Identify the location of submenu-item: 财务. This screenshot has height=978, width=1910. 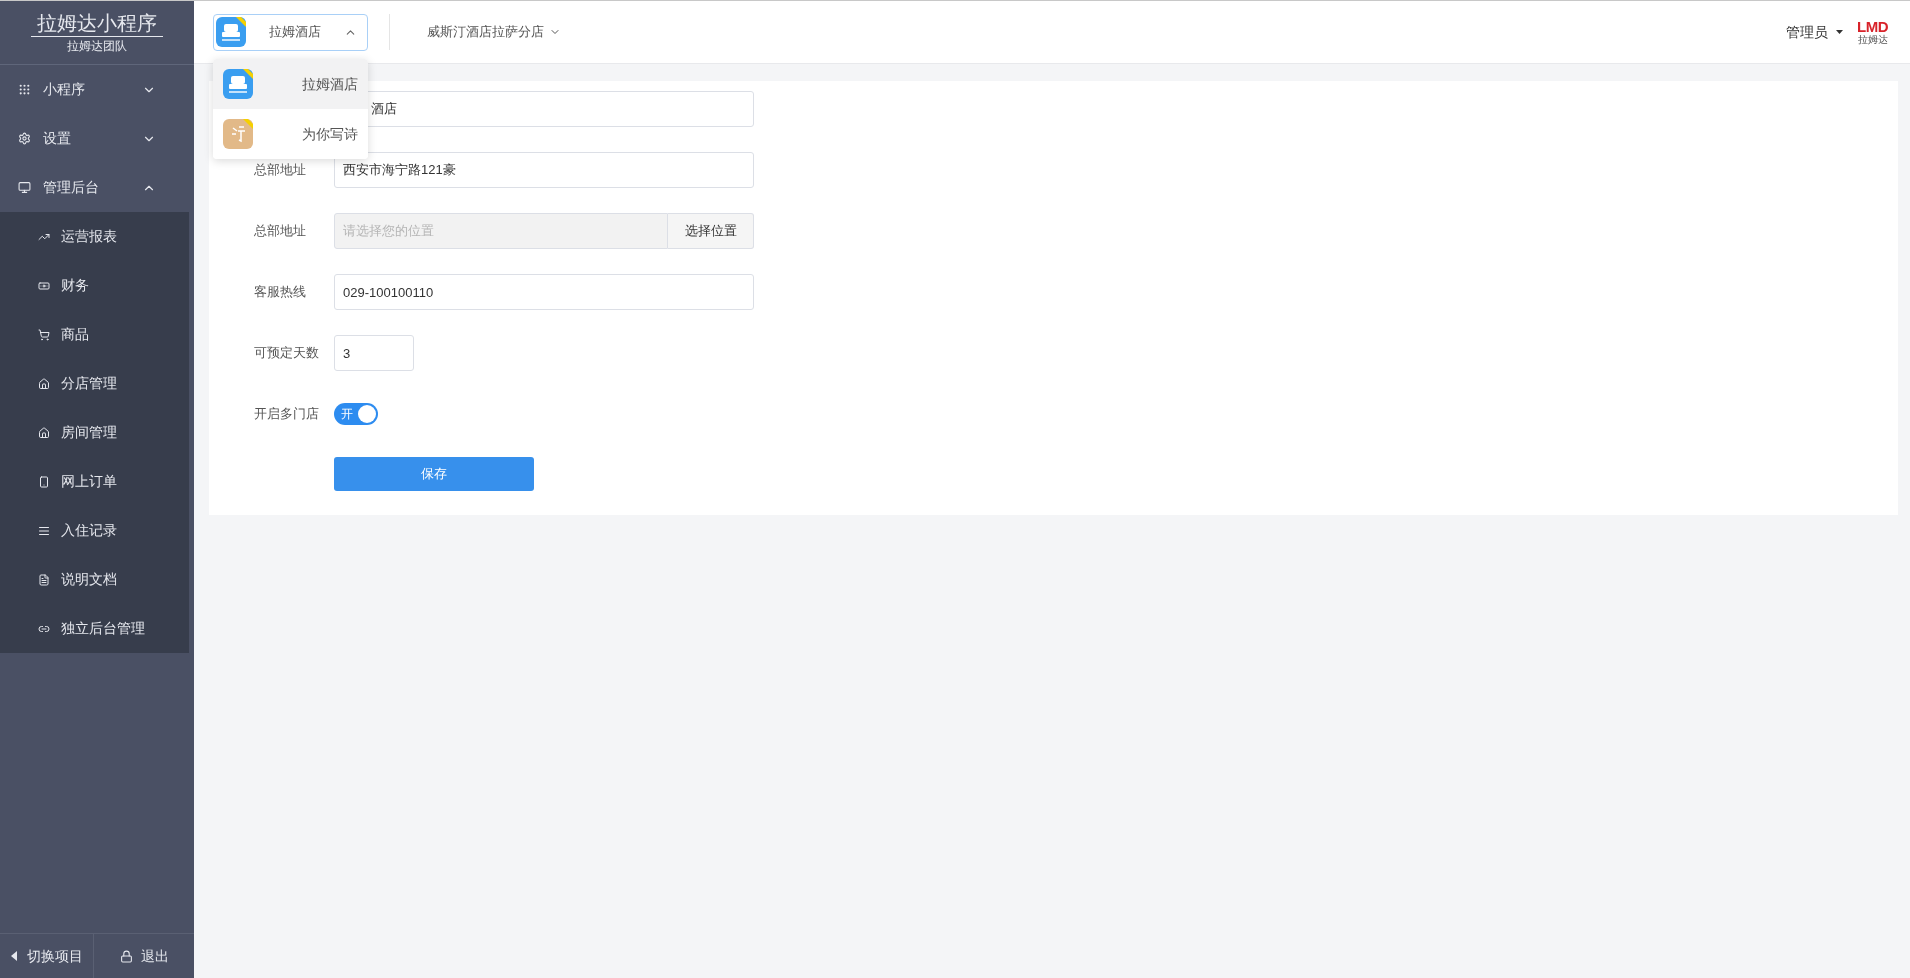
(94, 285).